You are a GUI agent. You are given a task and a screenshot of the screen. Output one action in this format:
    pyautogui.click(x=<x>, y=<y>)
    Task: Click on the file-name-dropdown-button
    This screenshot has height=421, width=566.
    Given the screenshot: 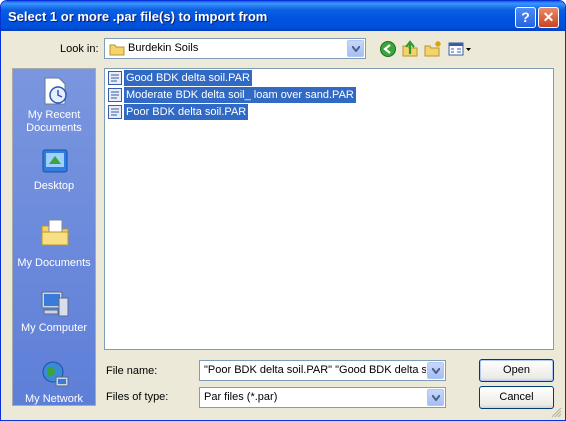 What is the action you would take?
    pyautogui.click(x=435, y=370)
    